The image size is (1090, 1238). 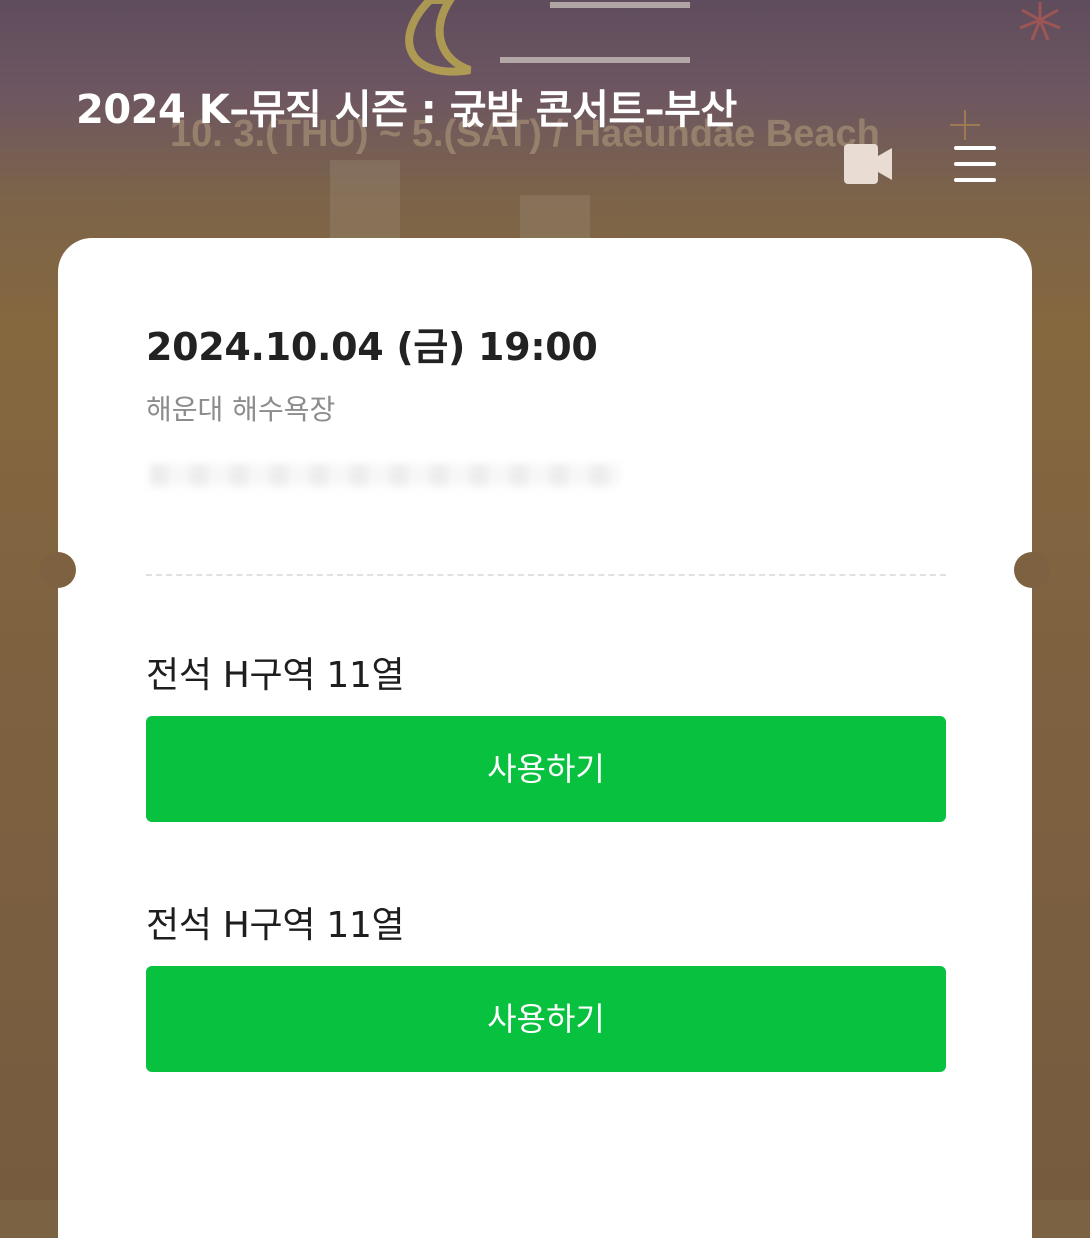 What do you see at coordinates (372, 347) in the screenshot?
I see `performance-datetime: 2024.10.04 (금) 19:00` at bounding box center [372, 347].